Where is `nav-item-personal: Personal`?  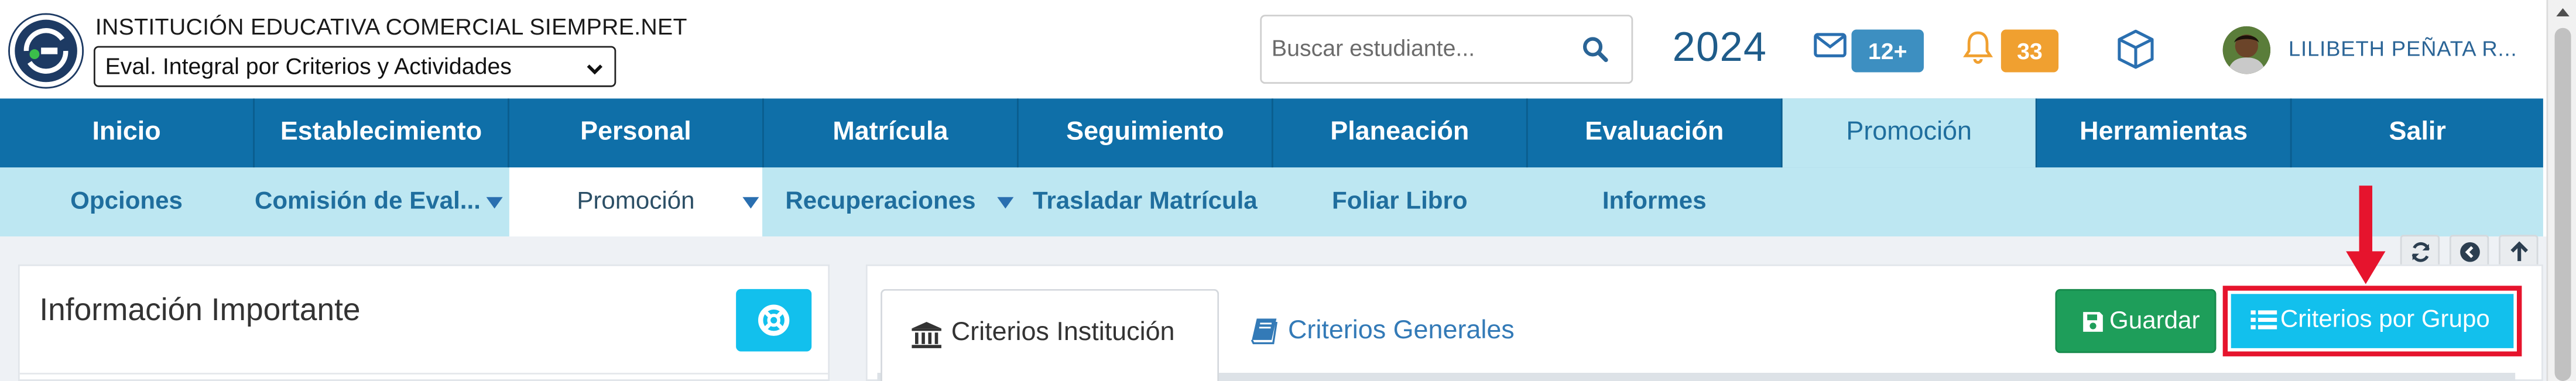
nav-item-personal: Personal is located at coordinates (636, 133).